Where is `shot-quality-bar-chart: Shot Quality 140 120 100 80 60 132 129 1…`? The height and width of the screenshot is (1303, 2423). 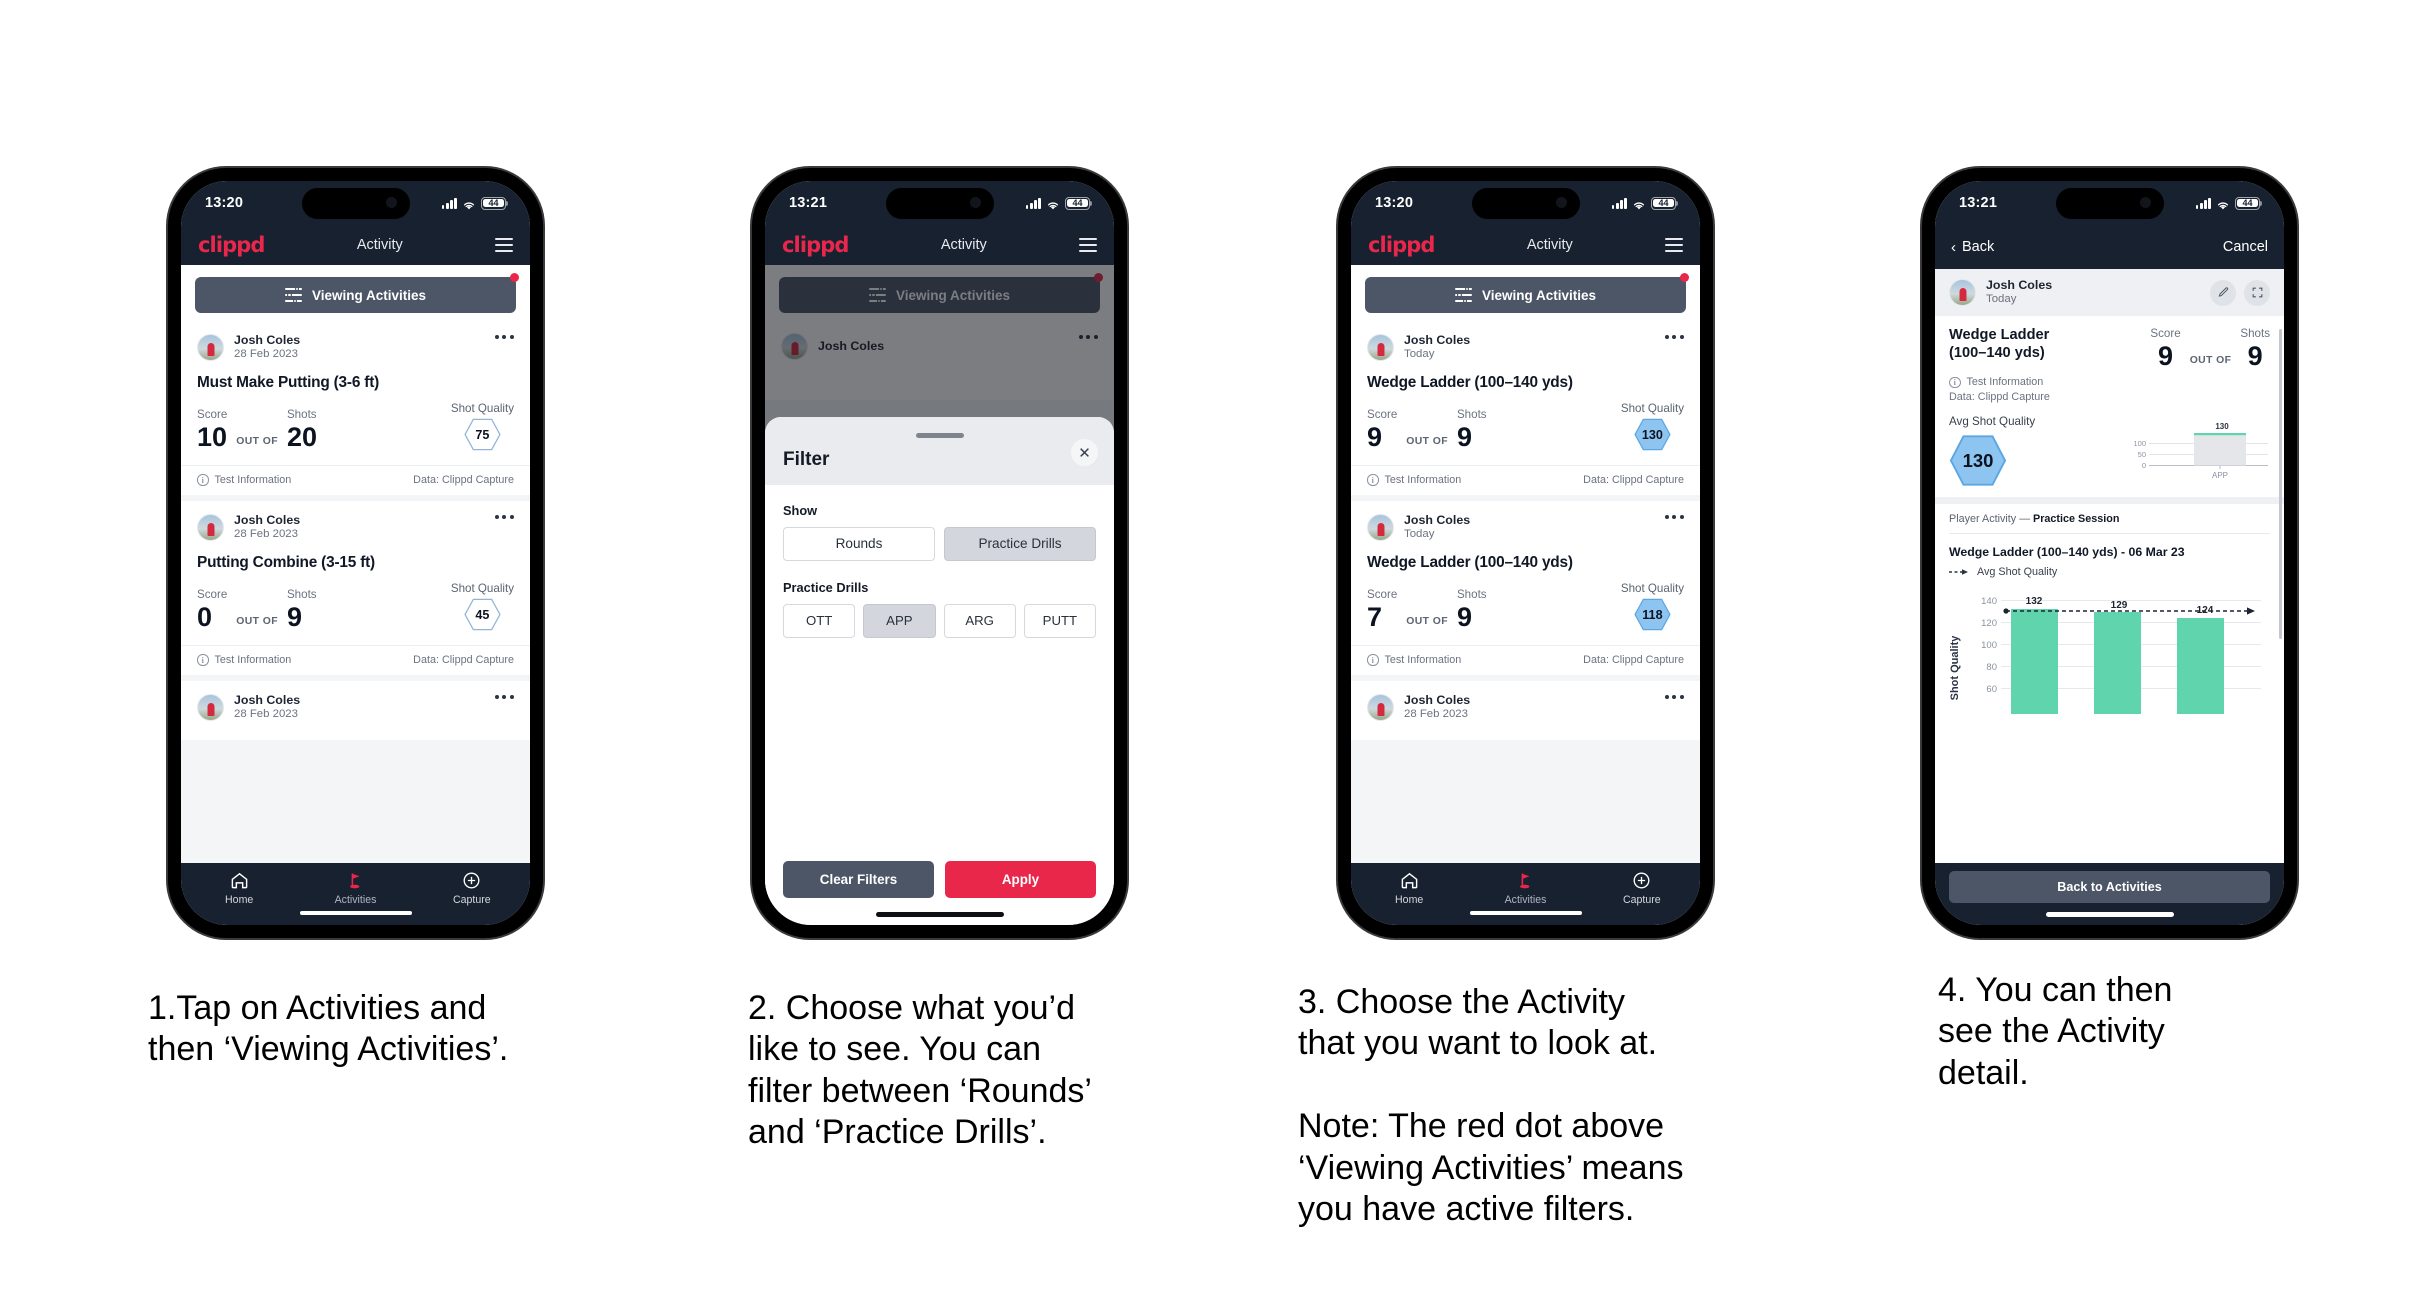 shot-quality-bar-chart: Shot Quality 140 120 100 80 60 132 129 1… is located at coordinates (2109, 650).